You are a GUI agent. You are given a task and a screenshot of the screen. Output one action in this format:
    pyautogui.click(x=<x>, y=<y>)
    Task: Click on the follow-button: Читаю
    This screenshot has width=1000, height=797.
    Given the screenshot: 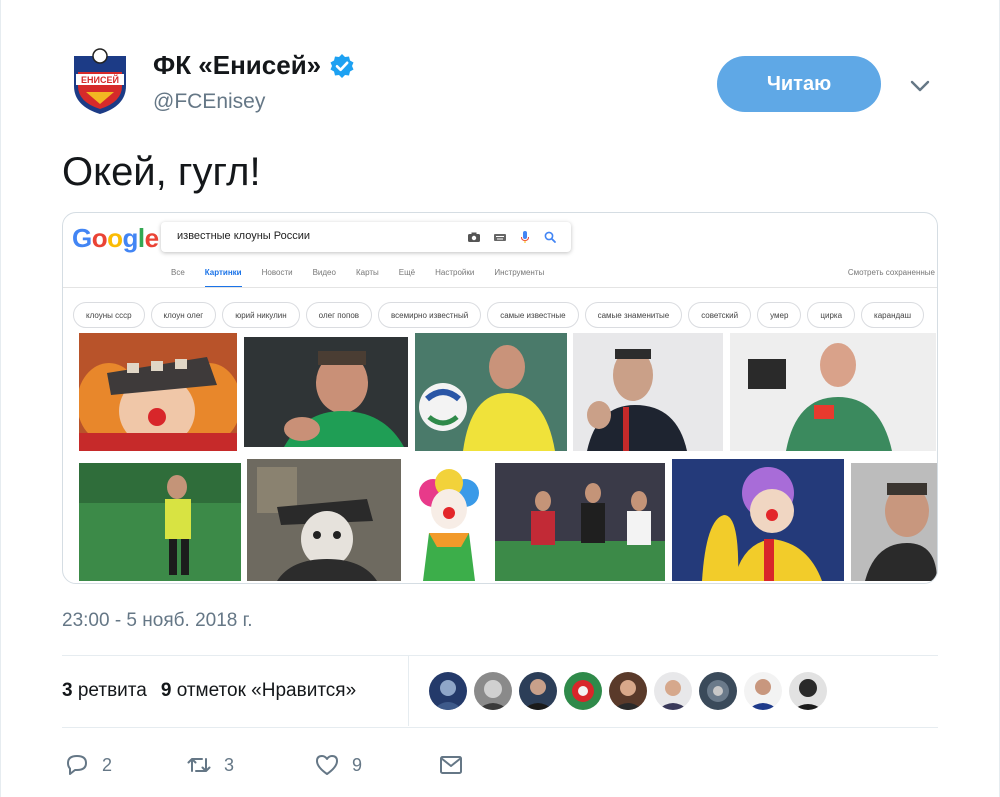 What is the action you would take?
    pyautogui.click(x=799, y=84)
    